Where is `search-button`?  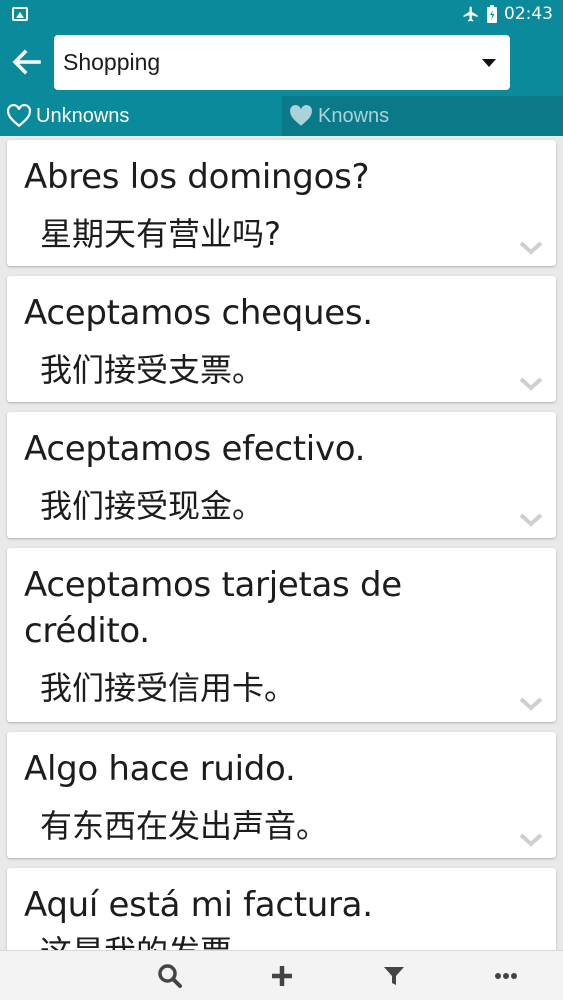 search-button is located at coordinates (170, 976).